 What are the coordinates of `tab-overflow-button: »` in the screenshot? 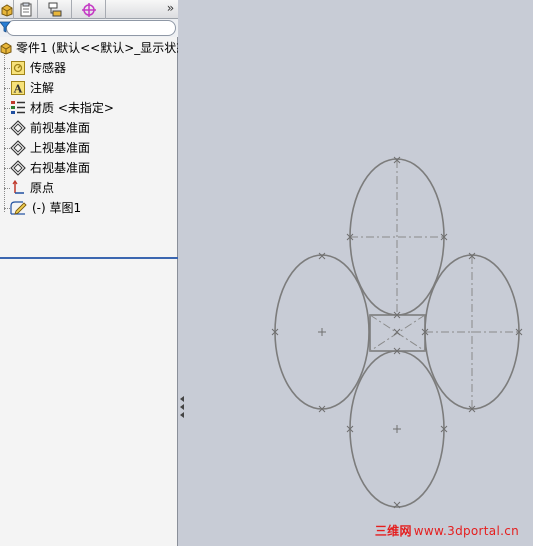 It's located at (170, 8).